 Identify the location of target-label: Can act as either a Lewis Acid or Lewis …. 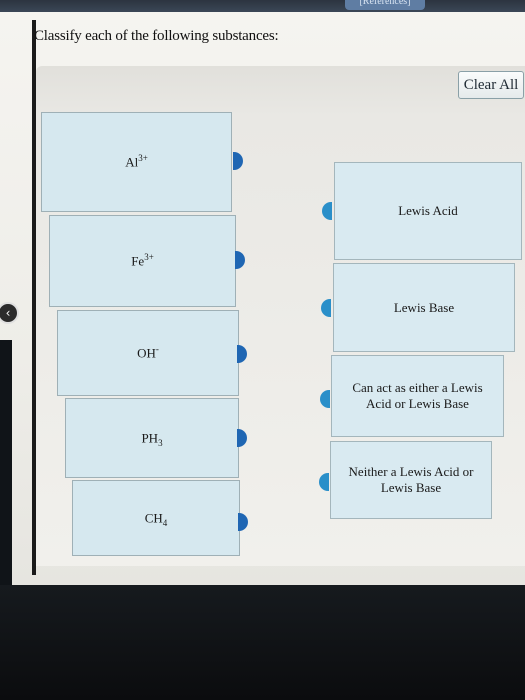
(417, 395).